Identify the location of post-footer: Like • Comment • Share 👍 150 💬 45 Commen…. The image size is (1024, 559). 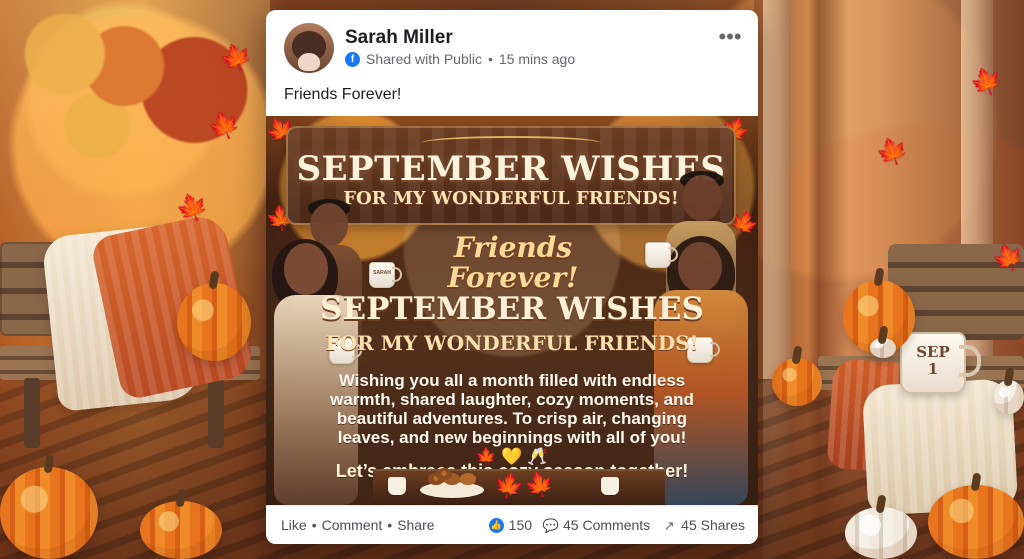
(512, 524).